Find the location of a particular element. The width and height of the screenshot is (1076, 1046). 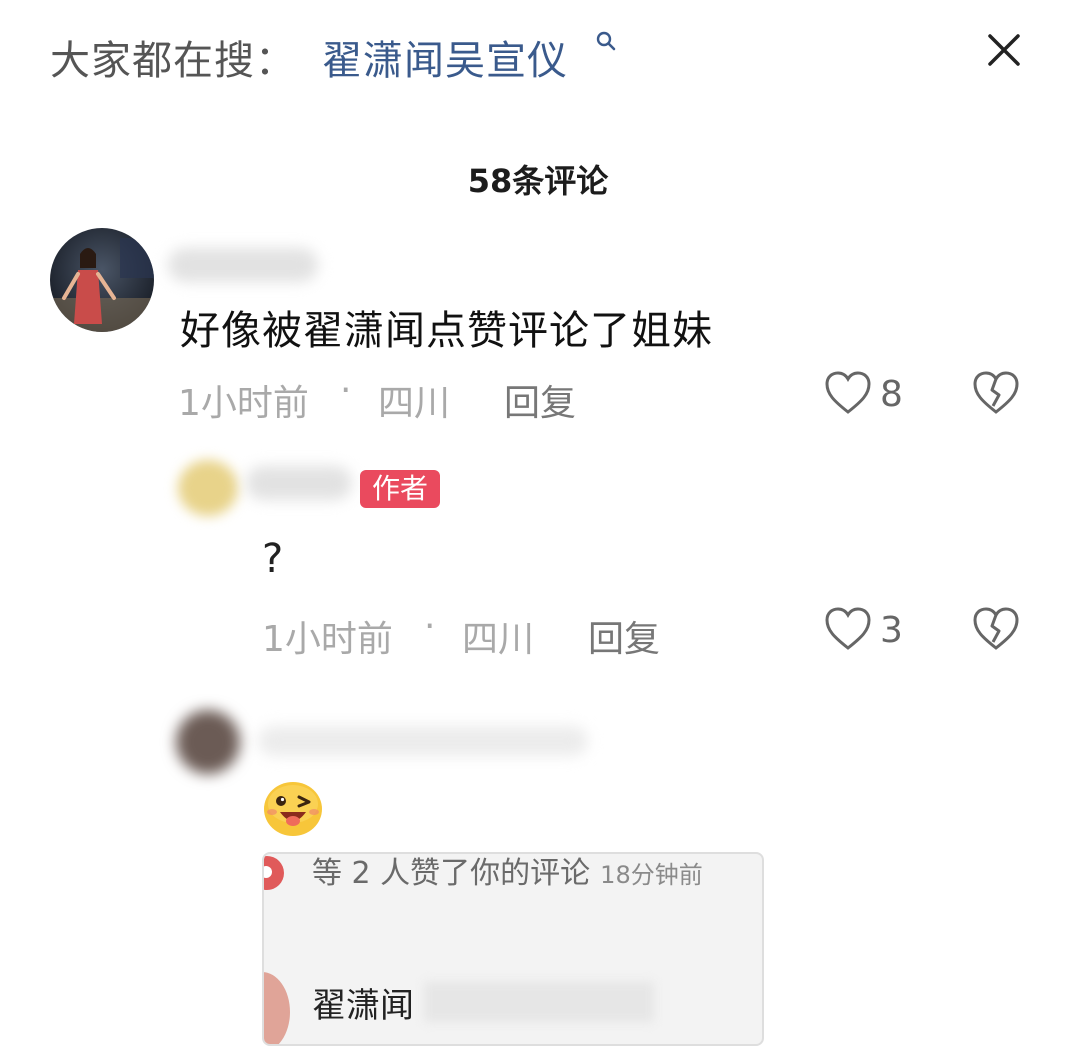

redacted-text is located at coordinates (539, 1002).